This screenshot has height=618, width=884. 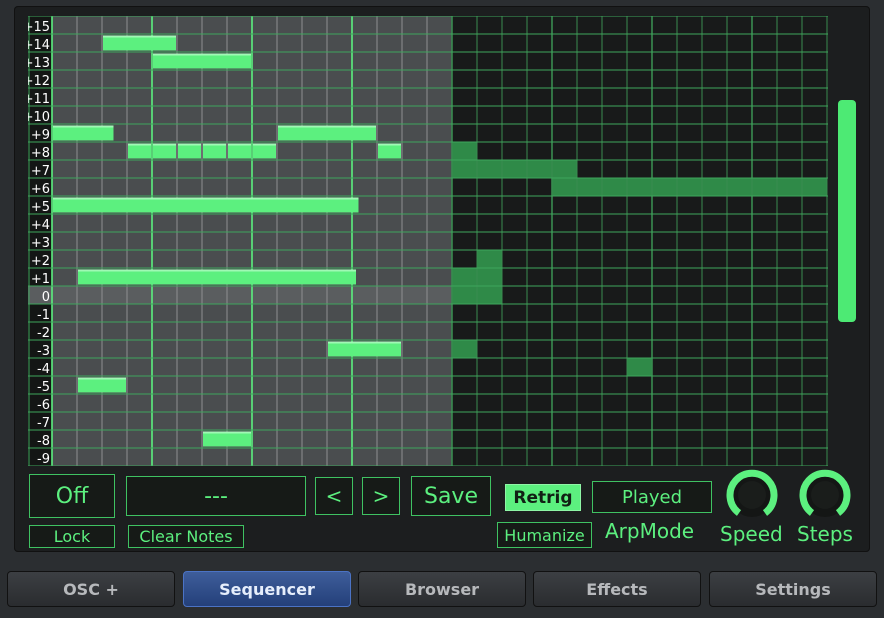 I want to click on row-label: -6, so click(x=43, y=405).